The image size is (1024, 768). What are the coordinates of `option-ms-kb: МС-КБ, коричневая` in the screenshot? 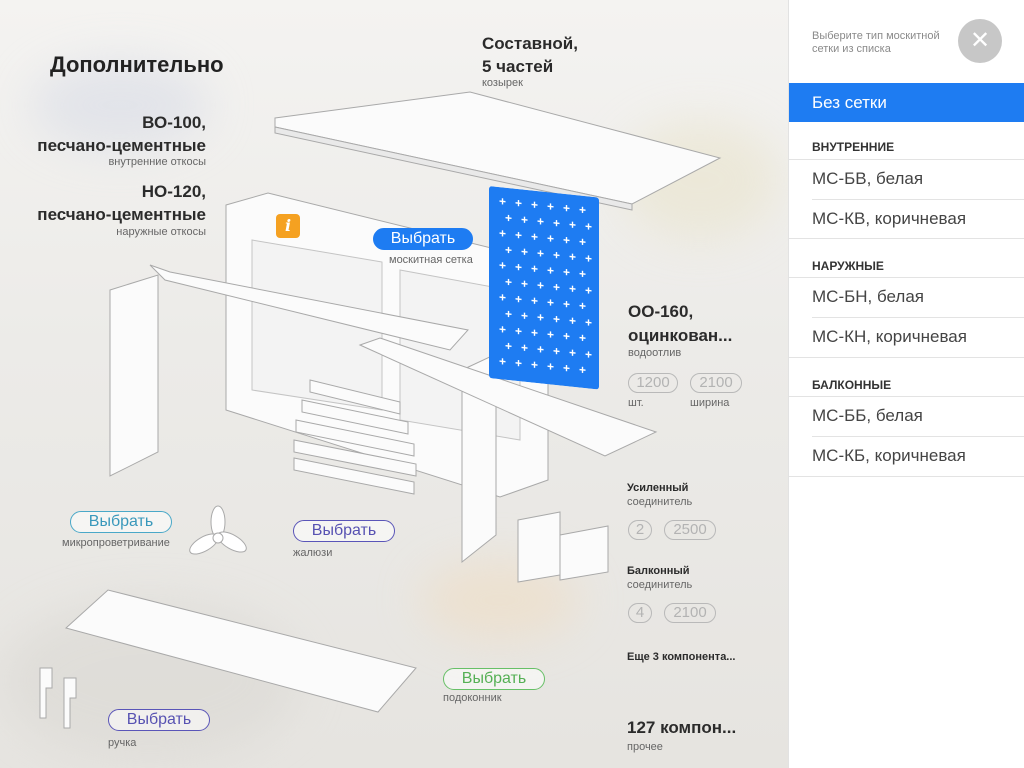 It's located at (906, 456).